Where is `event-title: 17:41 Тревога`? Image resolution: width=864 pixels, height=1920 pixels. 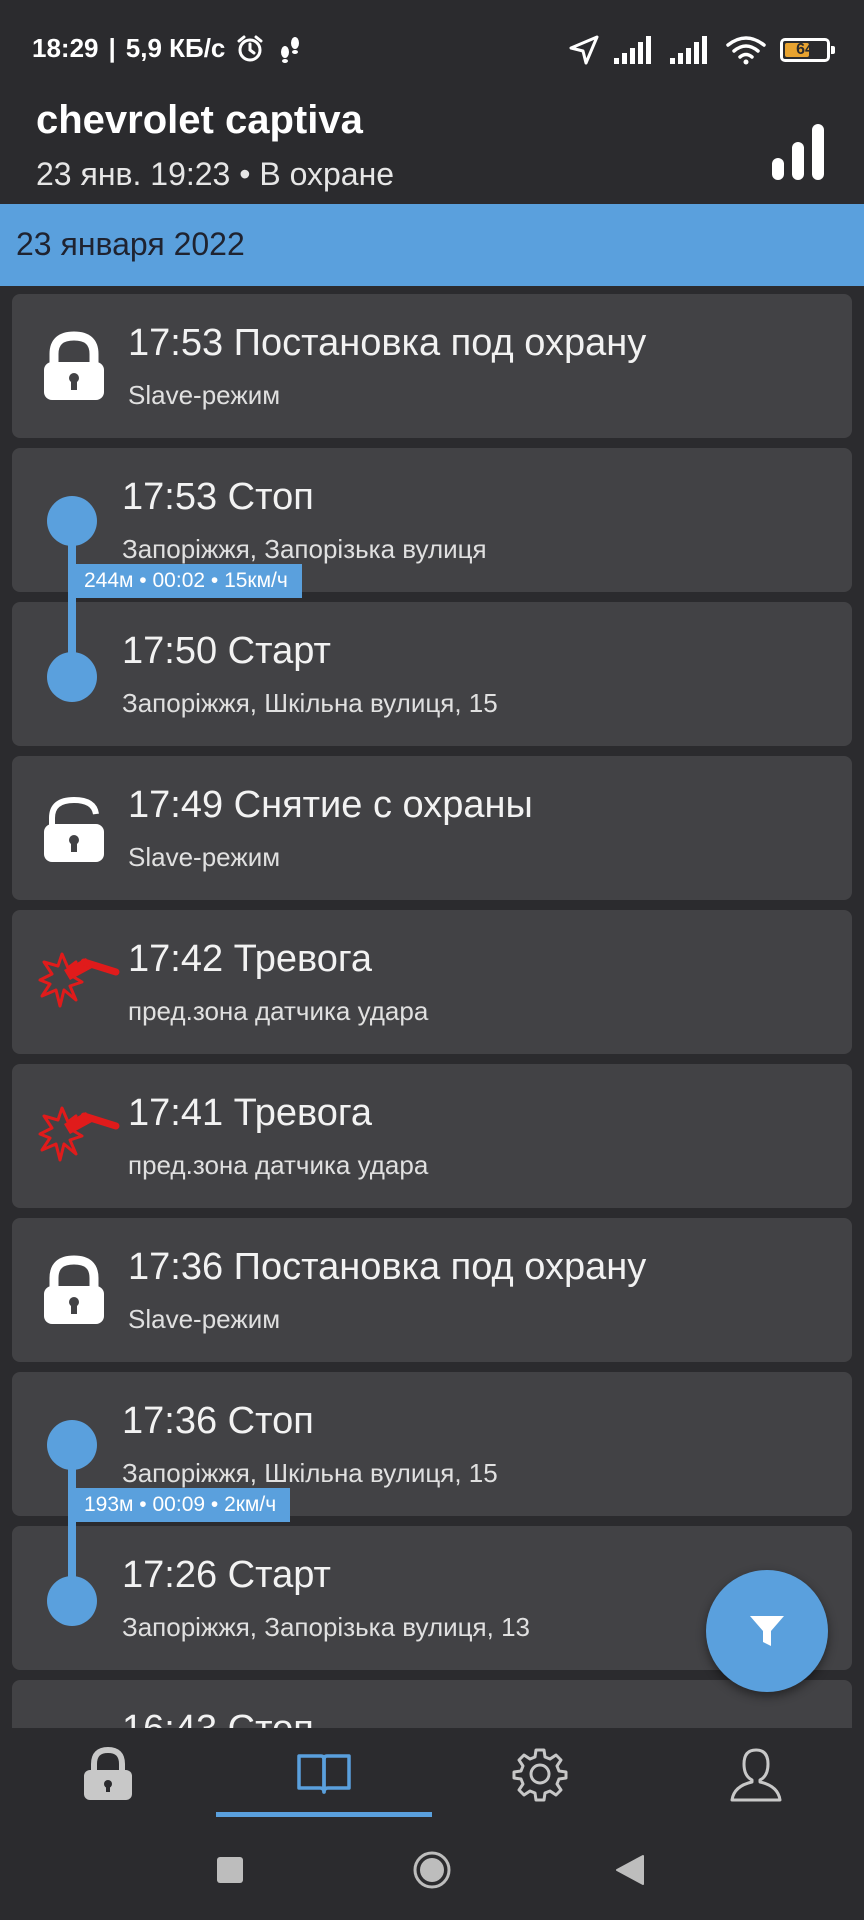 event-title: 17:41 Тревога is located at coordinates (250, 1113).